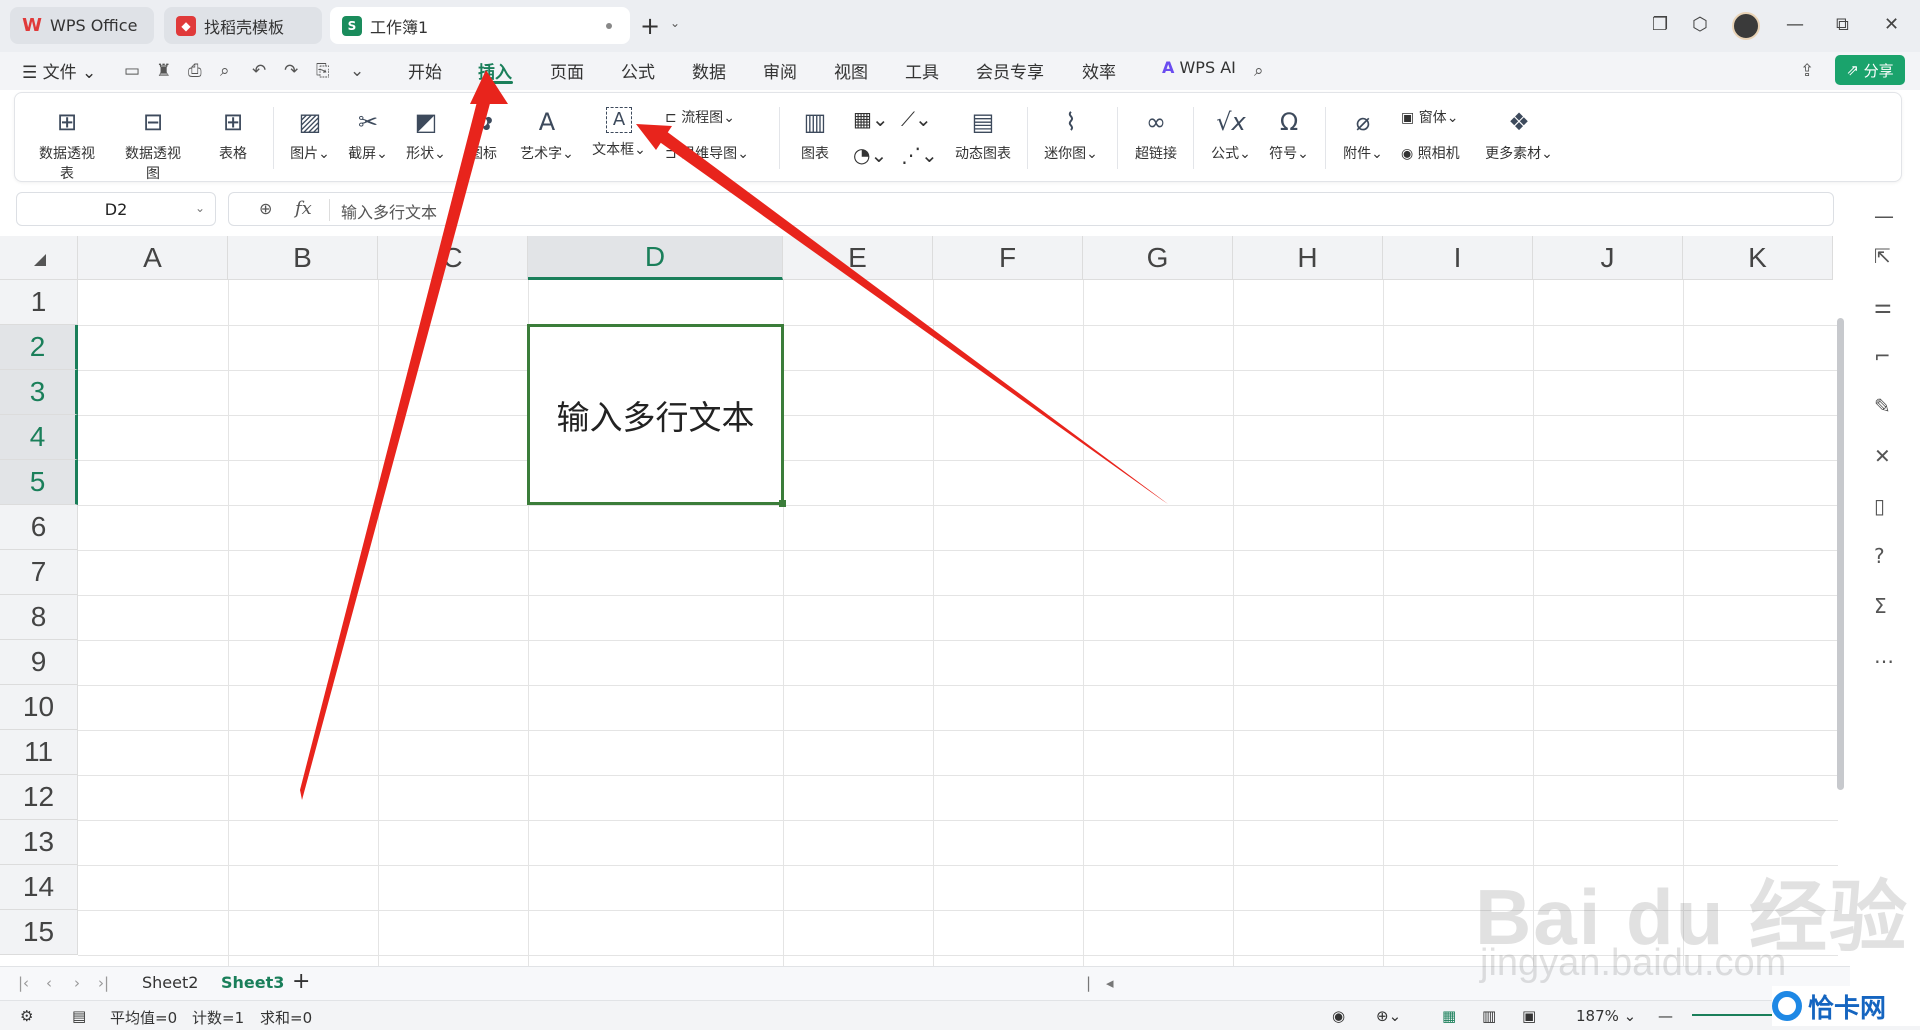 Image resolution: width=1920 pixels, height=1030 pixels. Describe the element at coordinates (983, 135) in the screenshot. I see `dynamic-chart-button: ▤ 动态图表` at that location.